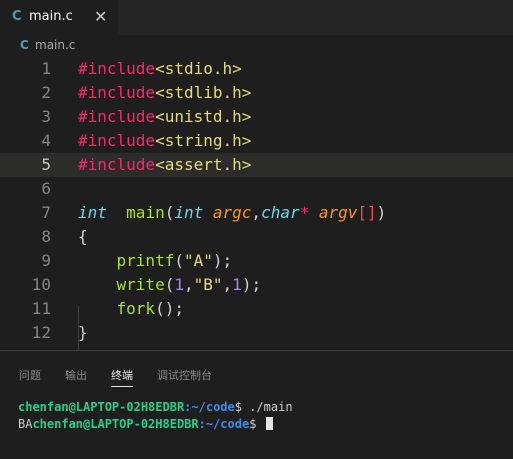  What do you see at coordinates (100, 16) in the screenshot?
I see `close-icon: ✕` at bounding box center [100, 16].